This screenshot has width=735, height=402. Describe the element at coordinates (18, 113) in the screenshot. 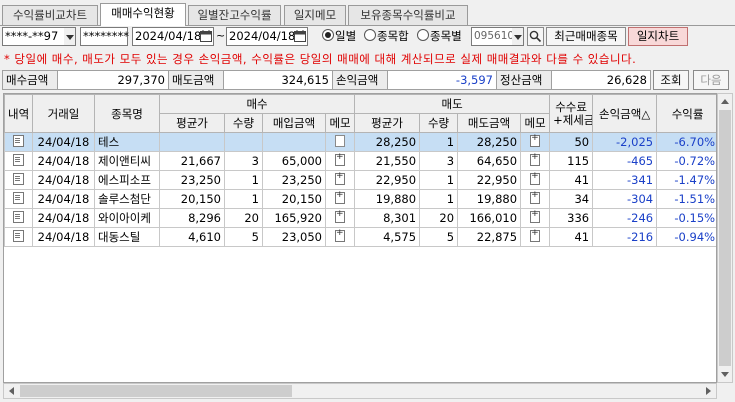

I see `header-detail: 내역` at that location.